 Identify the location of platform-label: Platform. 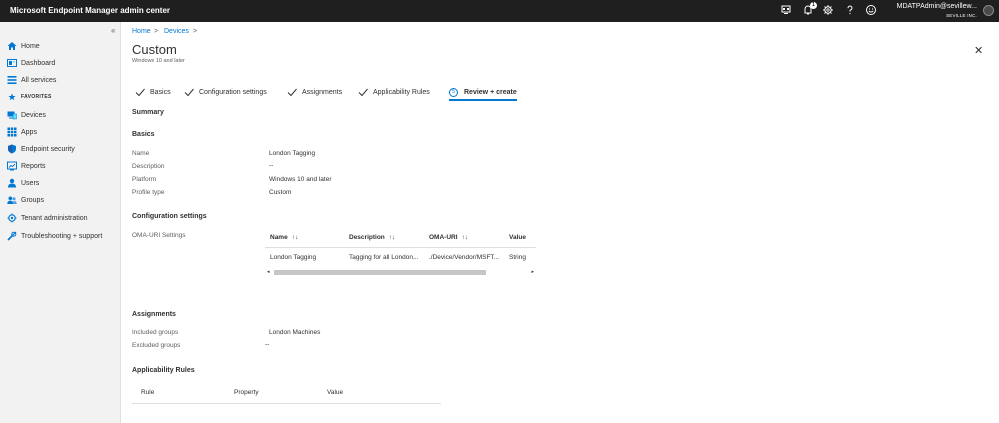
(144, 179).